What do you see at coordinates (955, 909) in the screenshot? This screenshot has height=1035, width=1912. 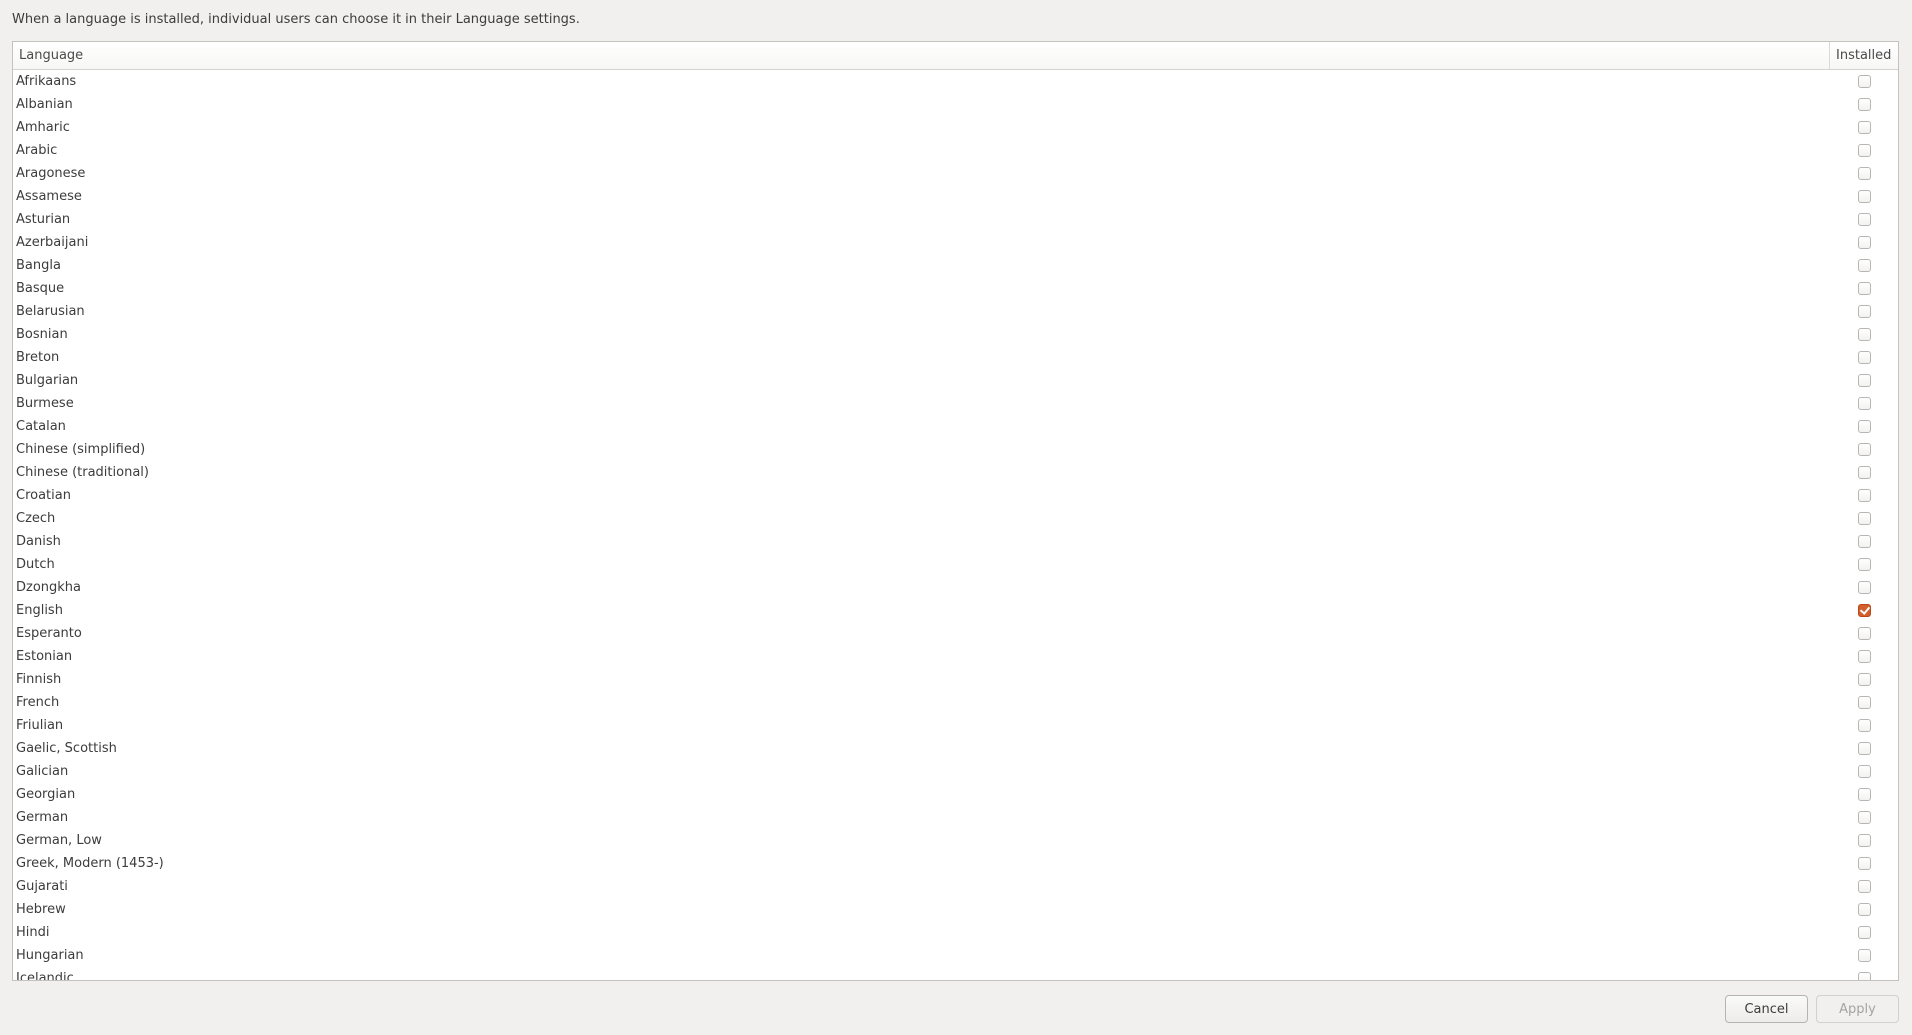 I see `table-row: Hebrew` at bounding box center [955, 909].